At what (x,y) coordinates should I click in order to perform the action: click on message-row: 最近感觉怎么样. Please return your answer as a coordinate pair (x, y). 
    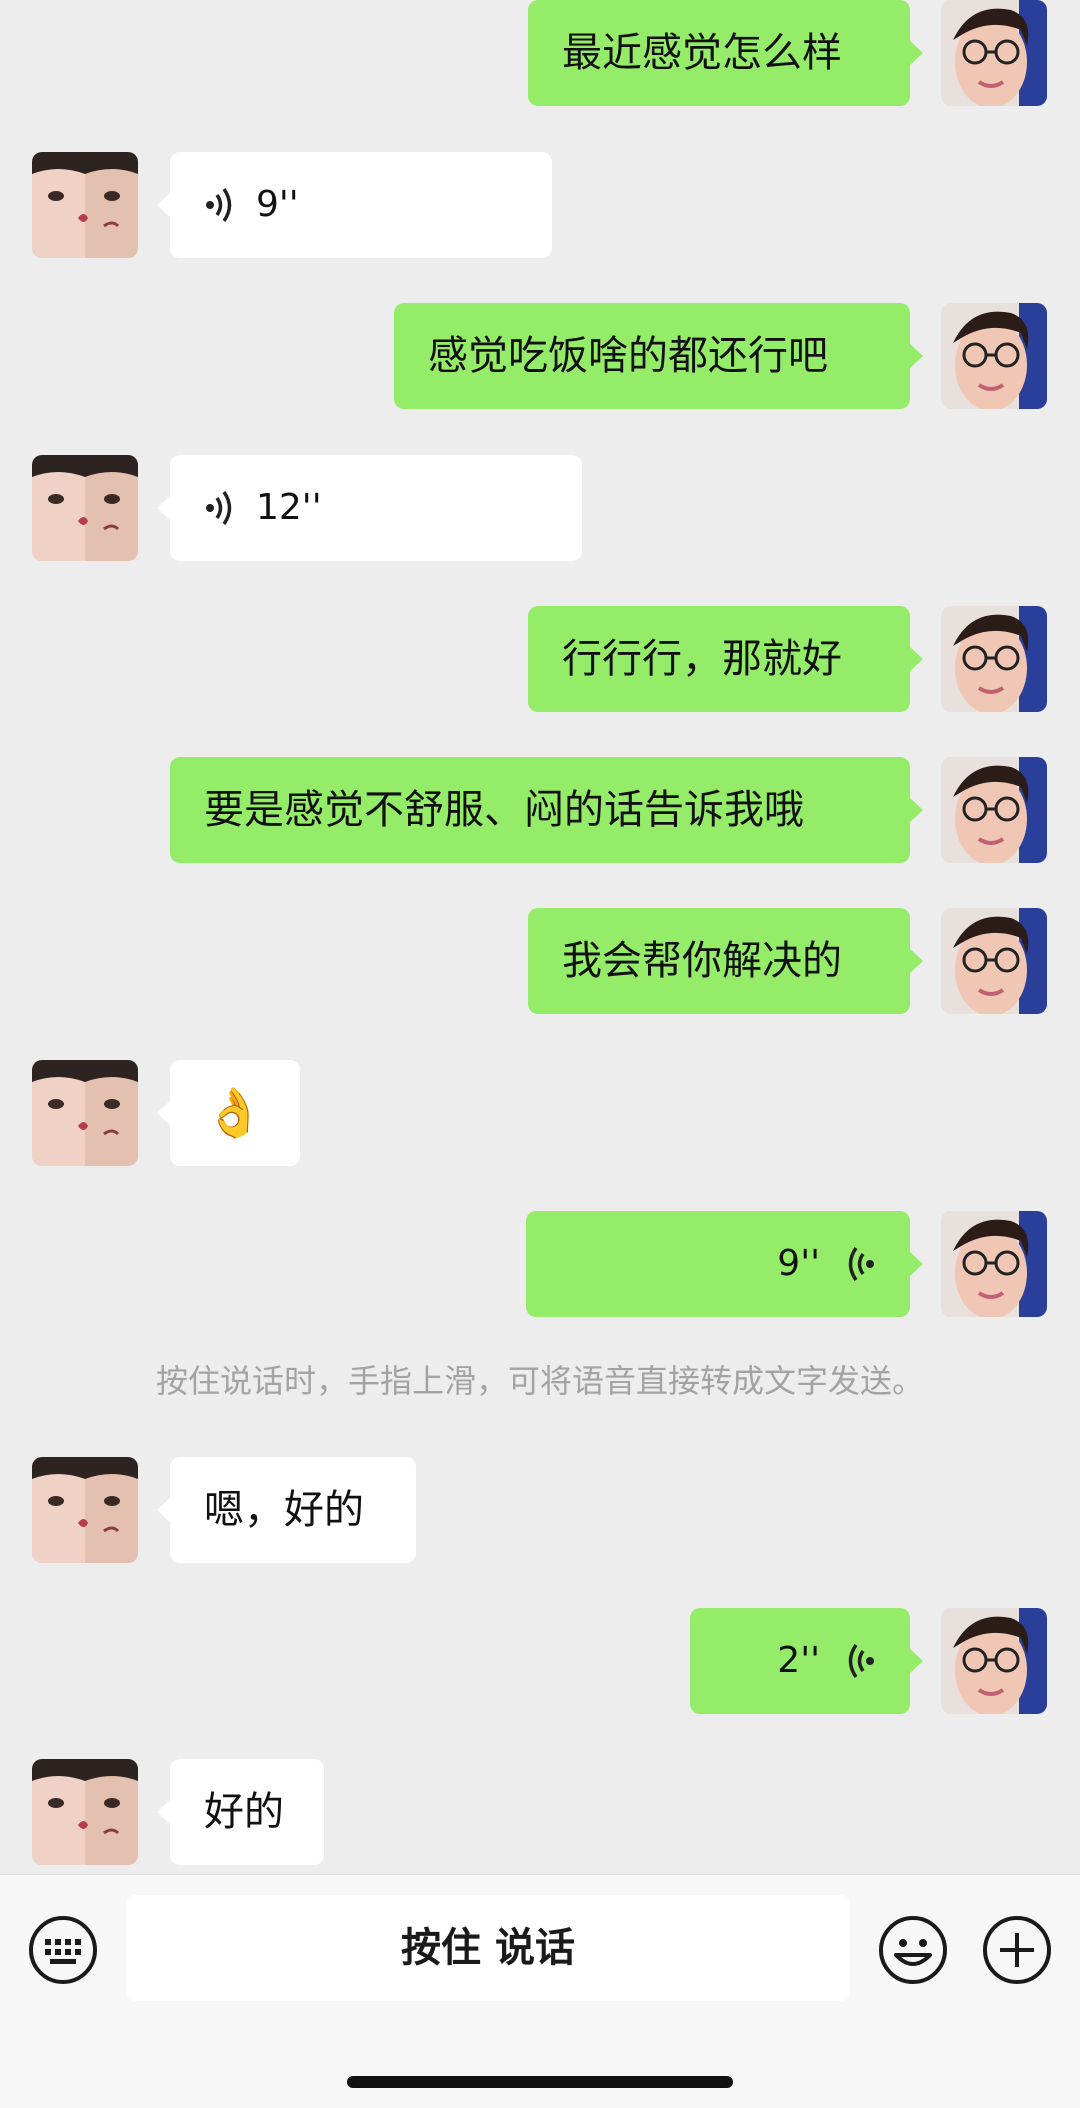
    Looking at the image, I should click on (540, 53).